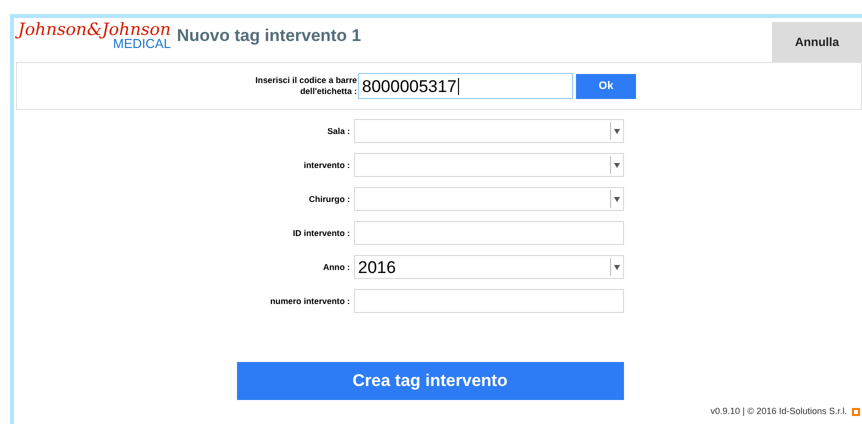 This screenshot has width=862, height=424. Describe the element at coordinates (310, 301) in the screenshot. I see `field-label: numero intervento :` at that location.